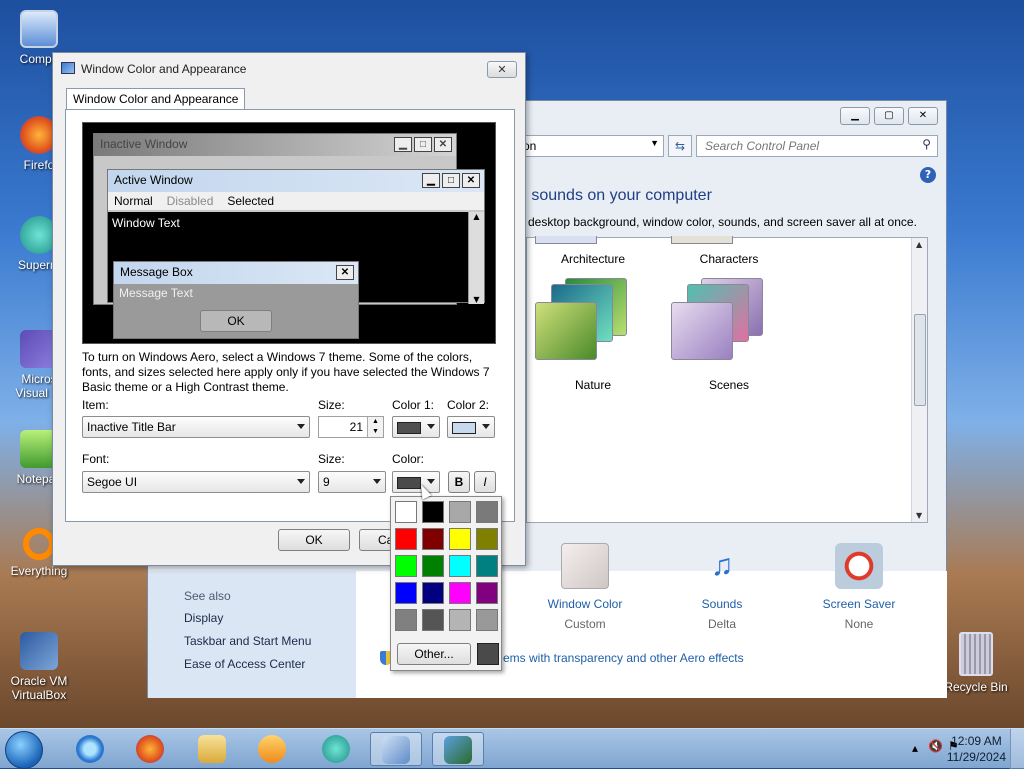 This screenshot has width=1024, height=769. I want to click on color2-picker, so click(471, 427).